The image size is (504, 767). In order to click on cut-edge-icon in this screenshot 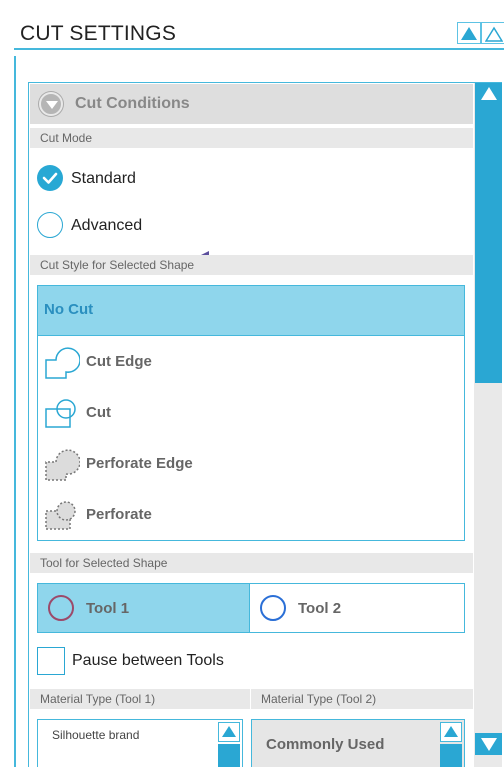, I will do `click(62, 363)`.